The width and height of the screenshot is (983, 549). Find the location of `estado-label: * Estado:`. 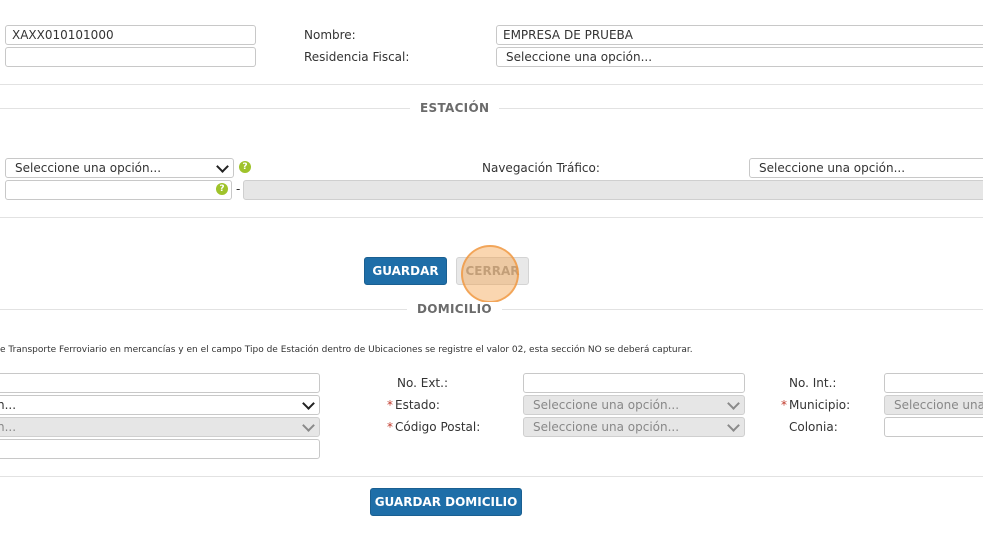

estado-label: * Estado: is located at coordinates (413, 405).